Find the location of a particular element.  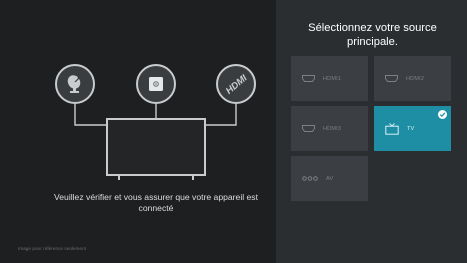

source-tile-label: AV is located at coordinates (330, 178).